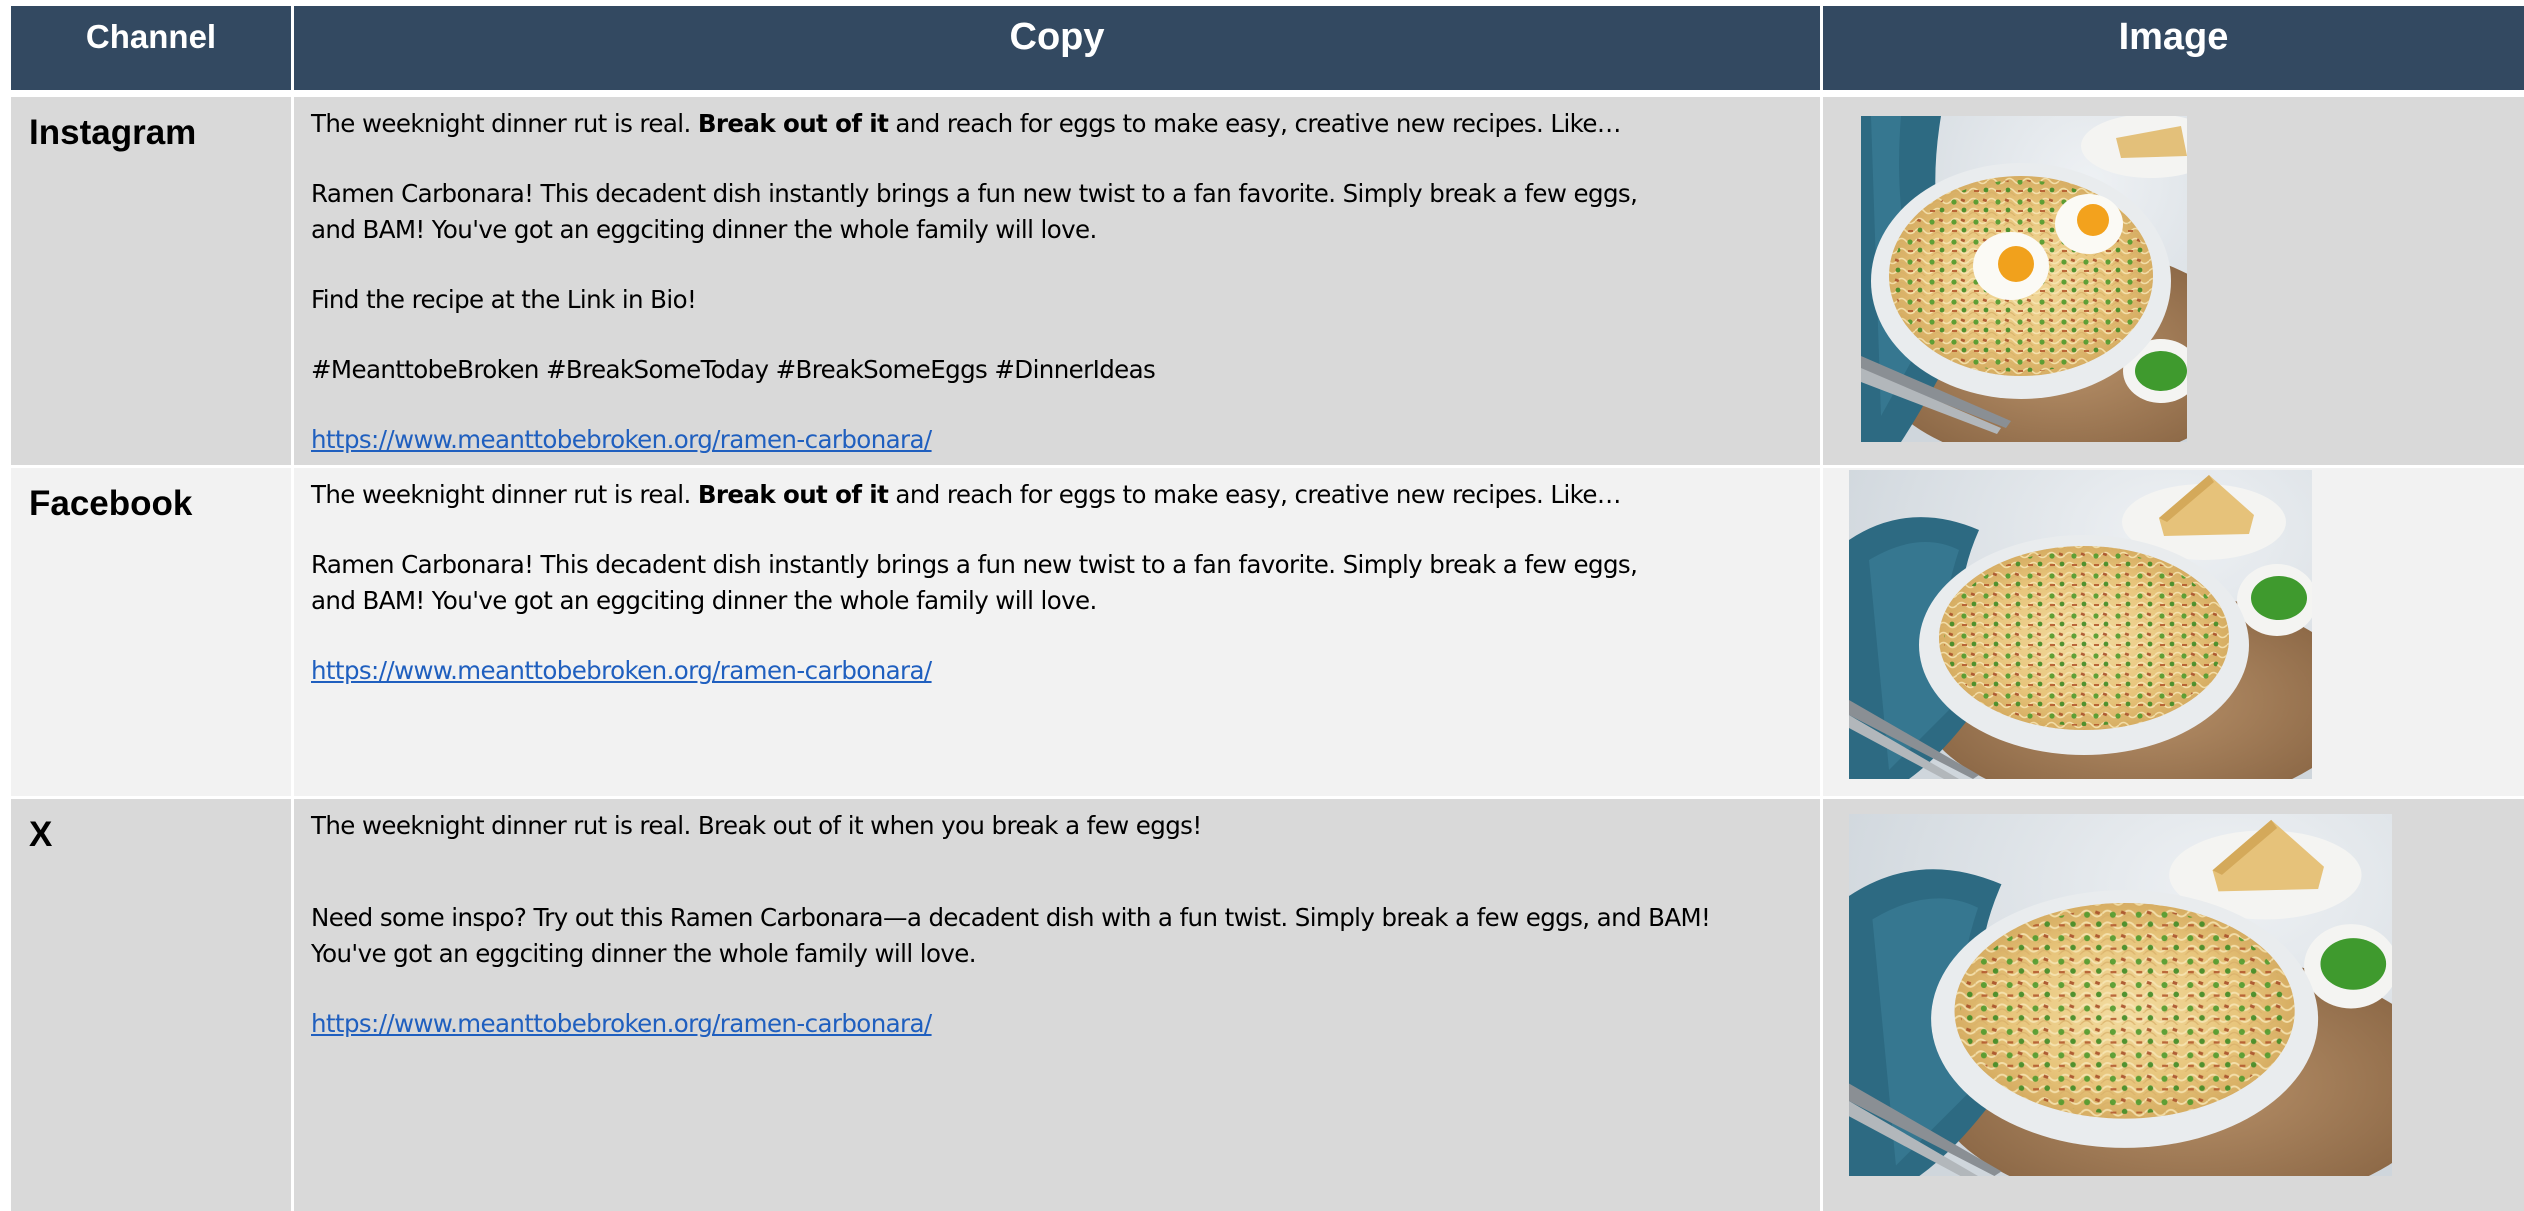 This screenshot has height=1211, width=2524. I want to click on header-channel-label: Channel, so click(151, 36).